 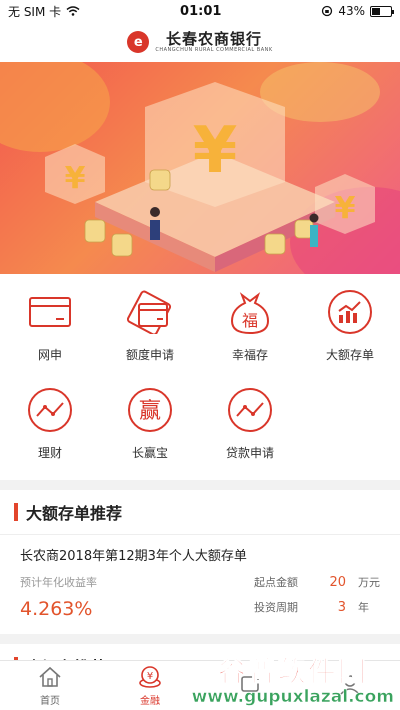 What do you see at coordinates (337, 582) in the screenshot?
I see `min-amount-value: 20` at bounding box center [337, 582].